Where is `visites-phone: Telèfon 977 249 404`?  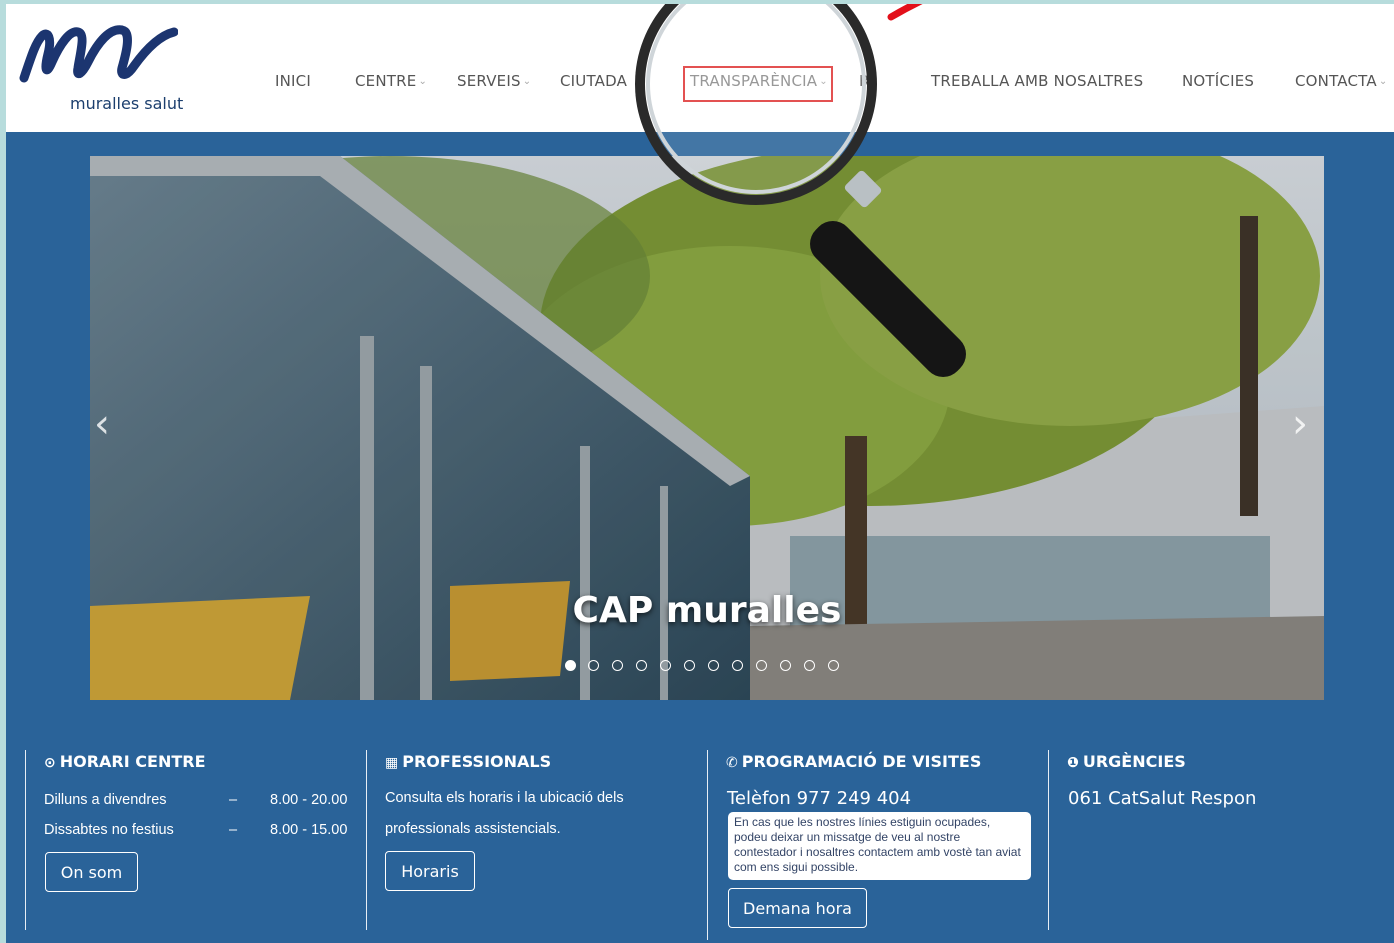
visites-phone: Telèfon 977 249 404 is located at coordinates (819, 798).